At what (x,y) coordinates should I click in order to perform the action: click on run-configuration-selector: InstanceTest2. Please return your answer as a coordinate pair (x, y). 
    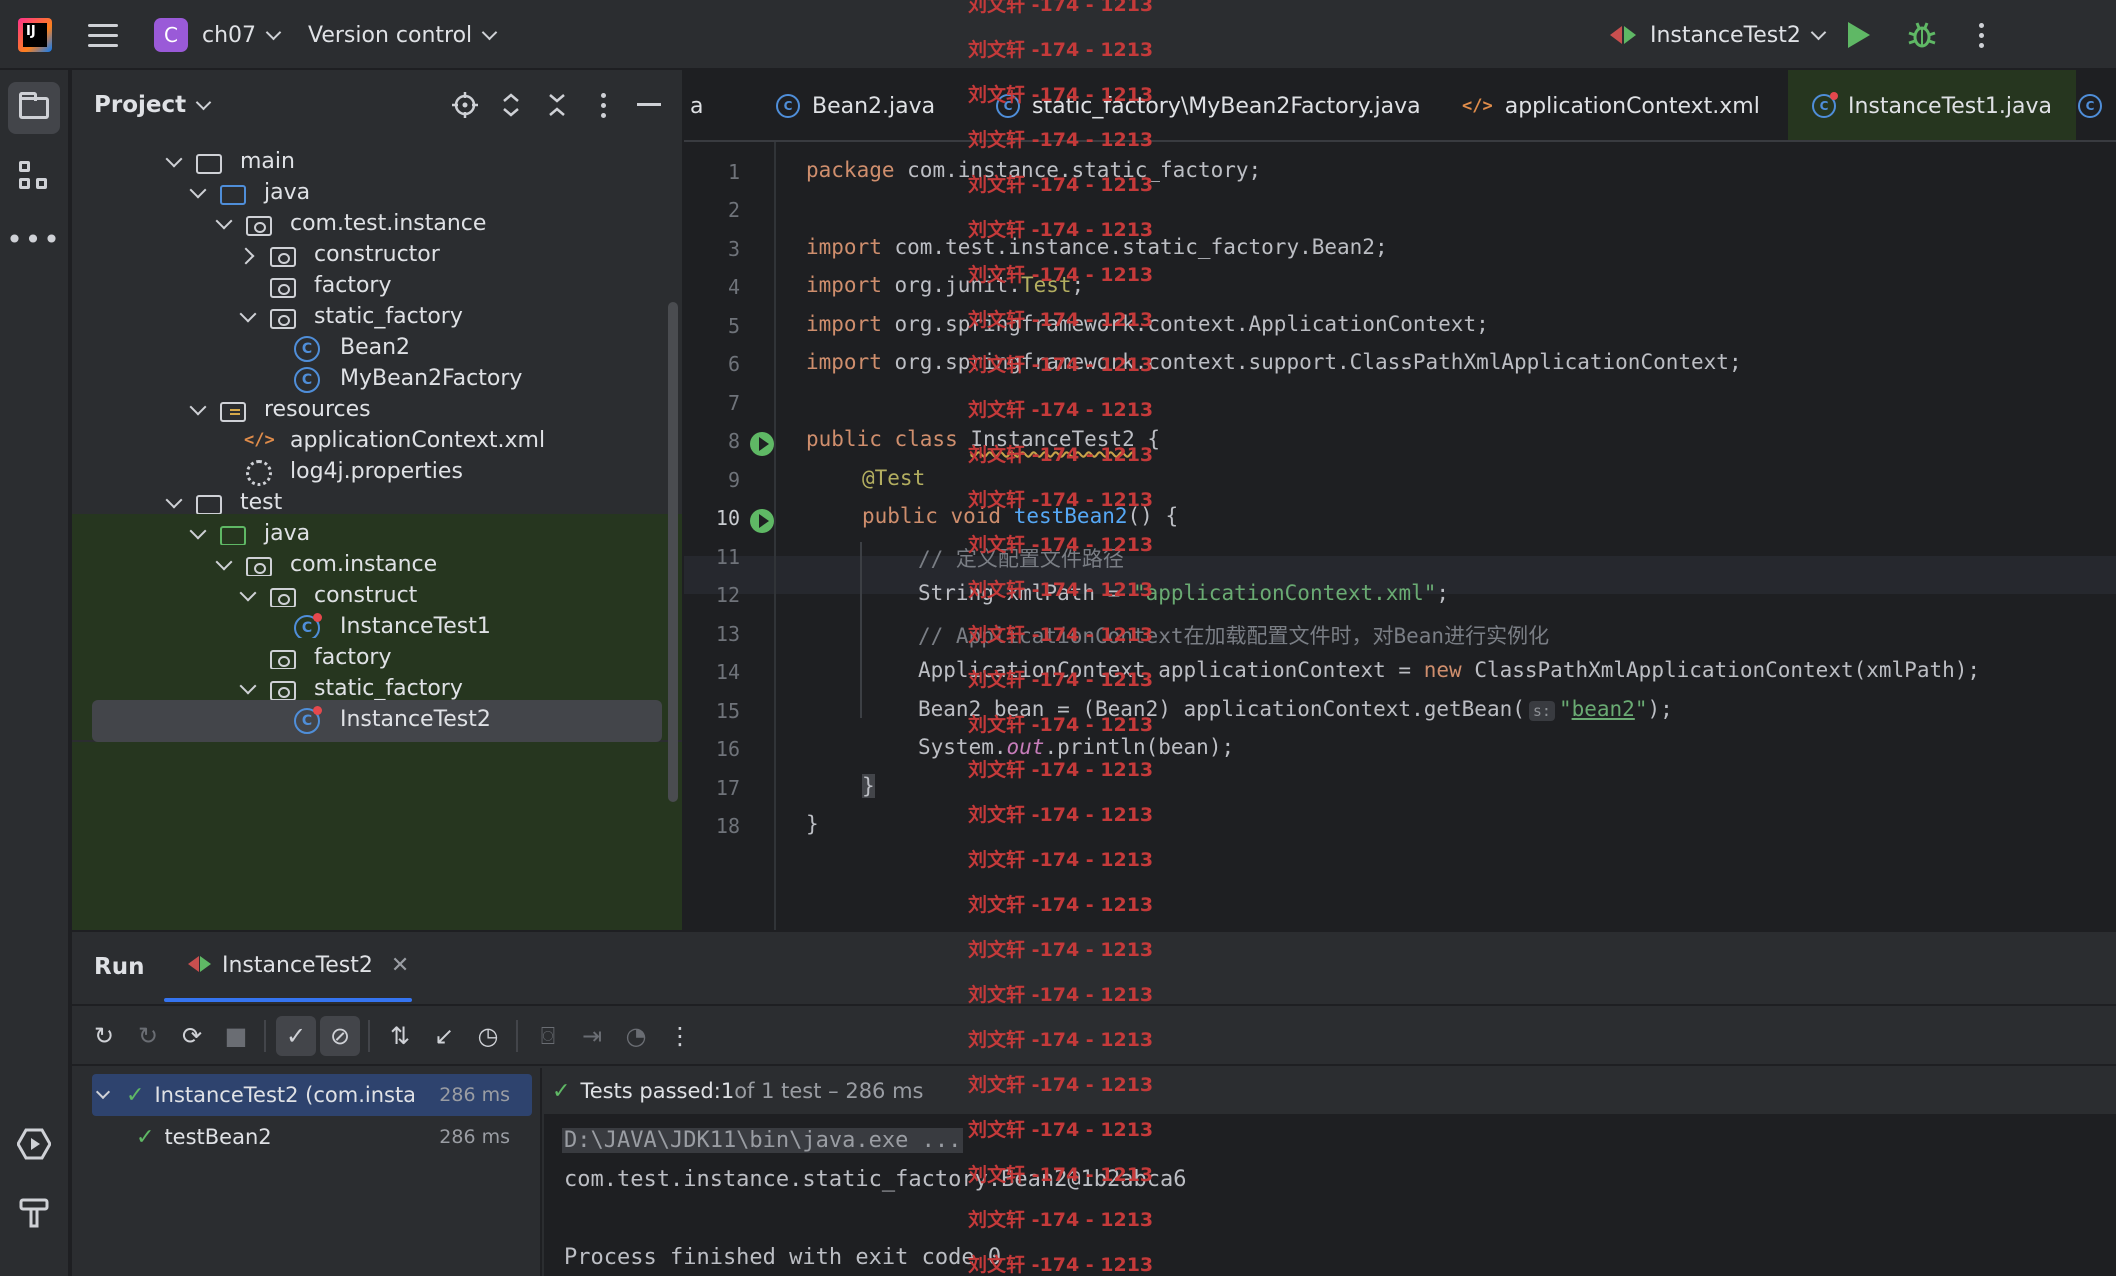
    Looking at the image, I should click on (1718, 35).